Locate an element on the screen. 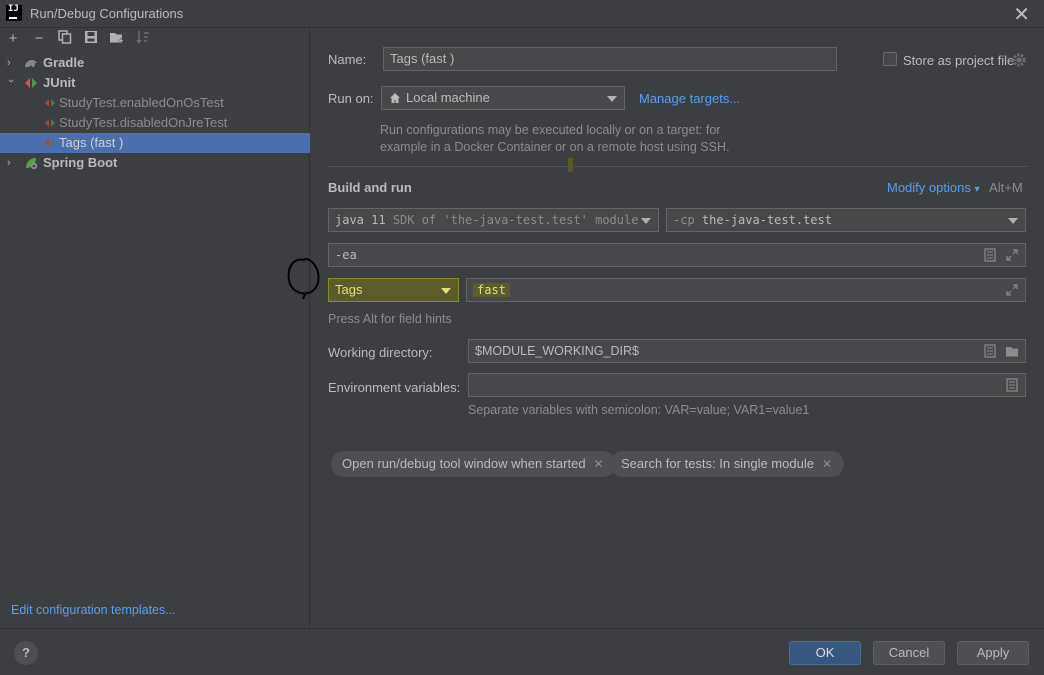 The width and height of the screenshot is (1044, 675). store-as-project-label: Store as project file is located at coordinates (959, 60).